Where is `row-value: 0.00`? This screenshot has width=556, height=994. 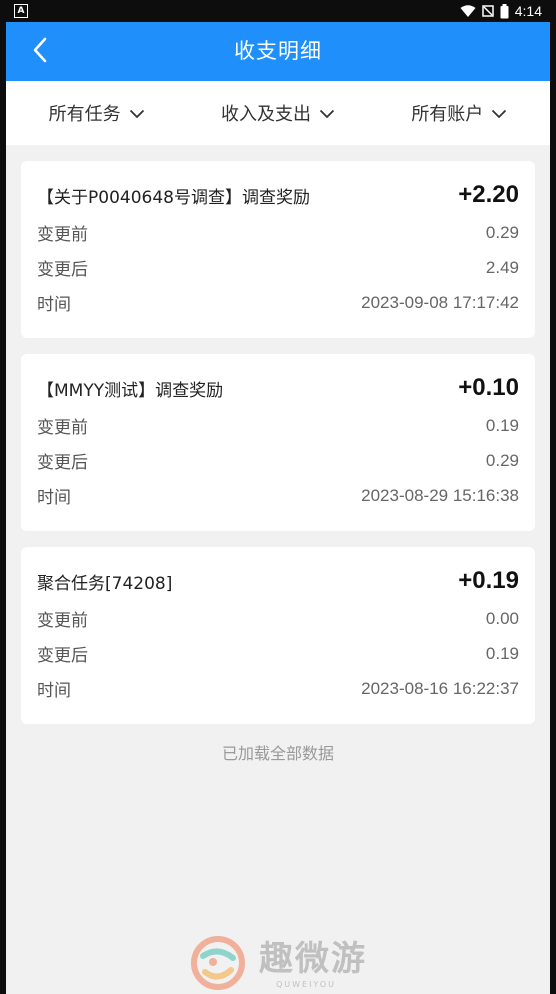 row-value: 0.00 is located at coordinates (502, 618).